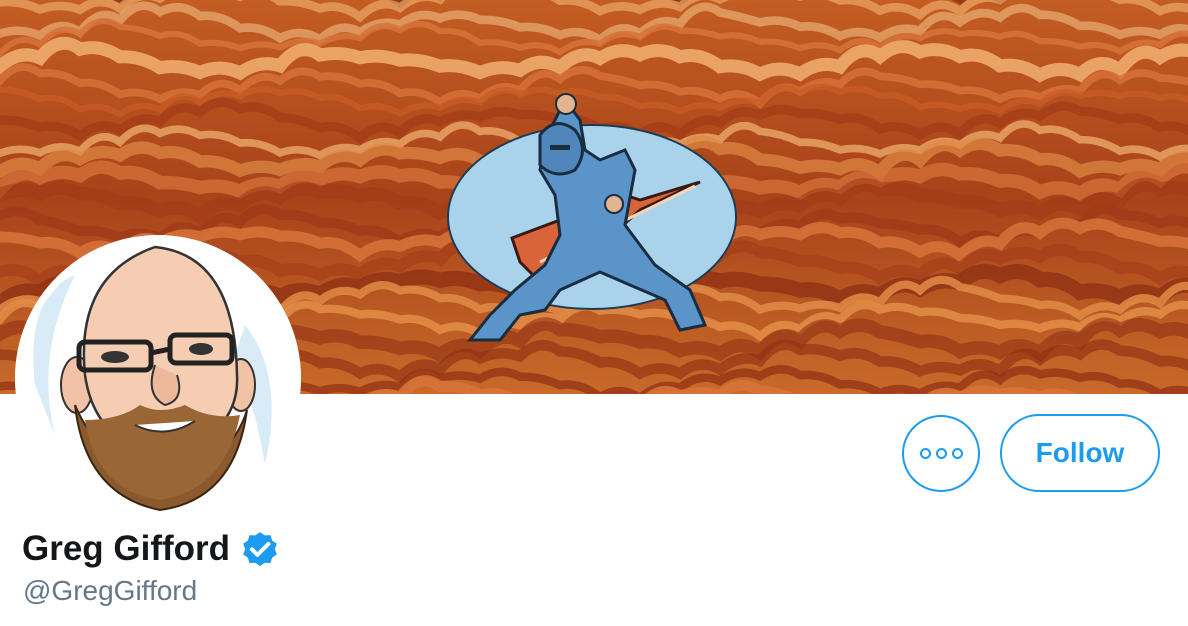 The height and width of the screenshot is (626, 1188). I want to click on profile-name-row: Greg Gifford, so click(152, 549).